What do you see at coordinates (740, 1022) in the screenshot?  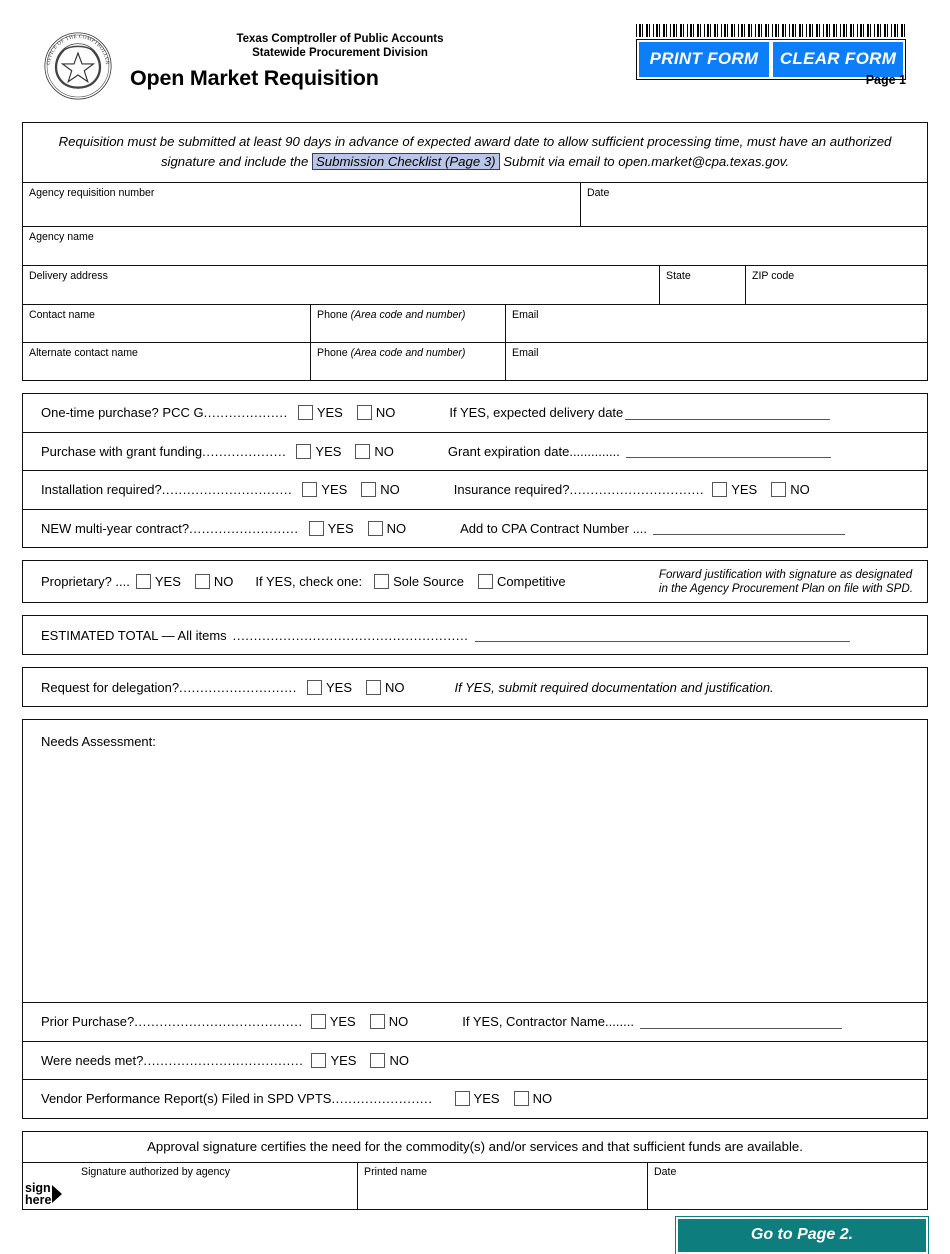 I see `input-contractor-name` at bounding box center [740, 1022].